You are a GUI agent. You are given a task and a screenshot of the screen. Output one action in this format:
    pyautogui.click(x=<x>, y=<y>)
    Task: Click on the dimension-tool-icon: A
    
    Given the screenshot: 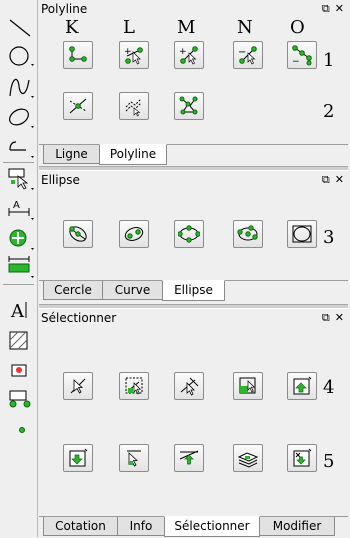 What is the action you would take?
    pyautogui.click(x=20, y=209)
    